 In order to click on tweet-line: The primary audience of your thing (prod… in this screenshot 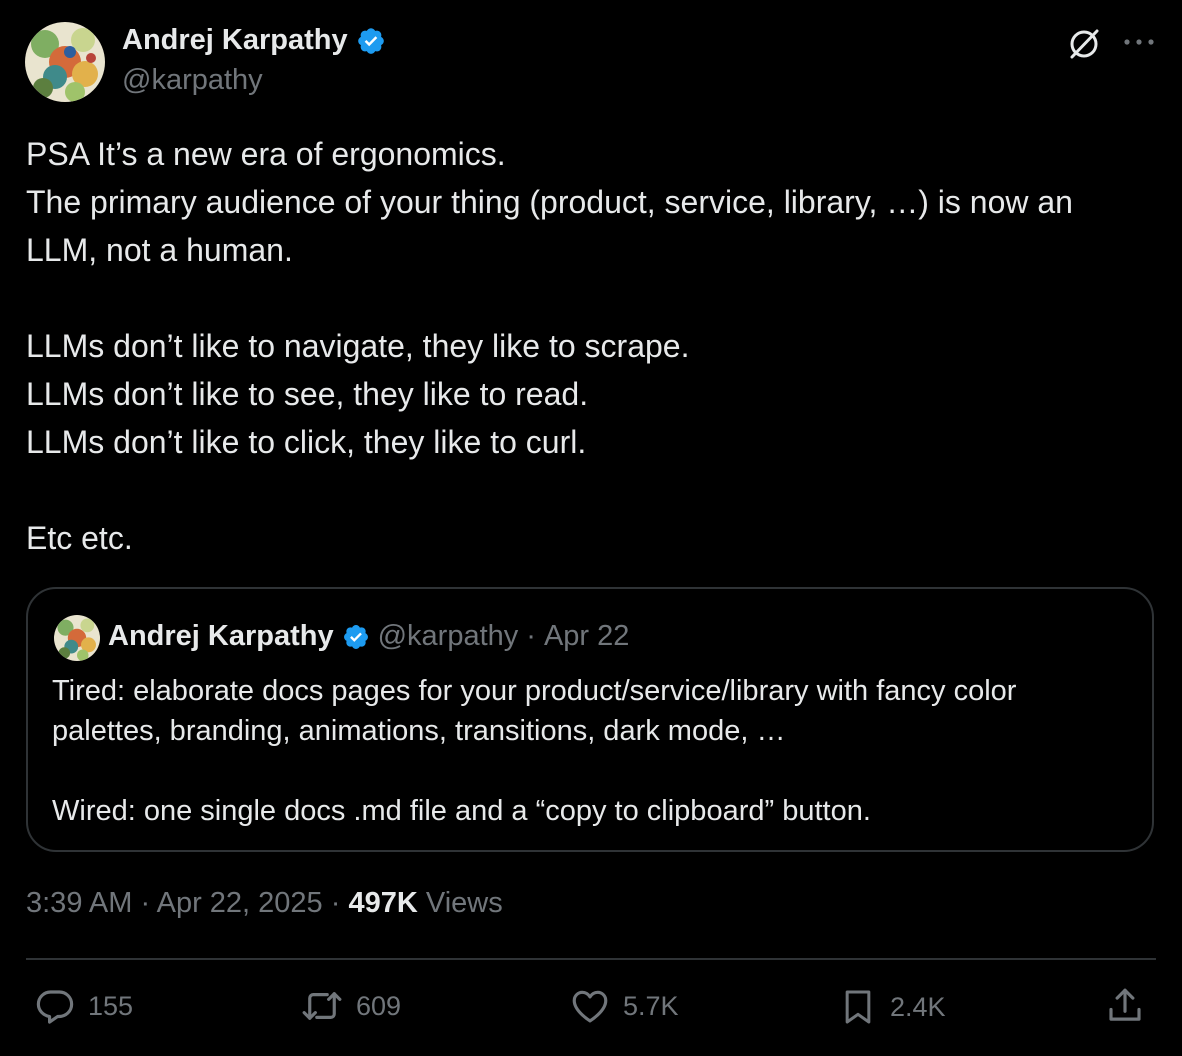, I will do `click(549, 202)`.